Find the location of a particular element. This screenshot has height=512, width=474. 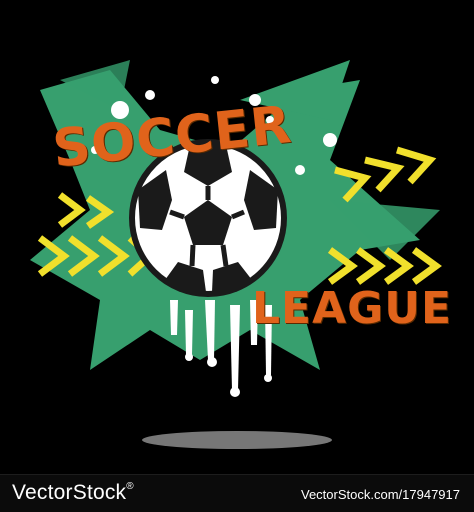

brand-name: VectorStock is located at coordinates (69, 492).